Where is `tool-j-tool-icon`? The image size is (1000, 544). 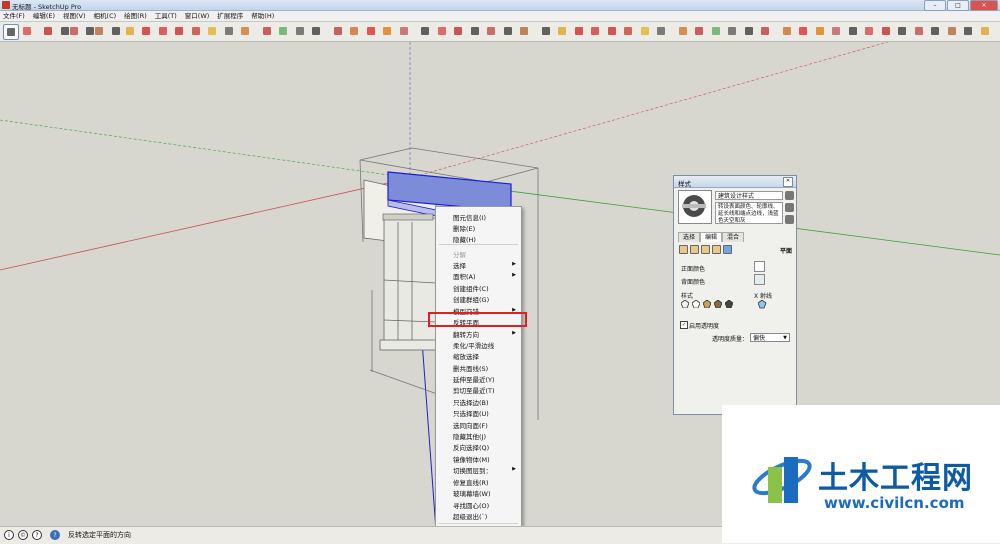 tool-j-tool-icon is located at coordinates (579, 31).